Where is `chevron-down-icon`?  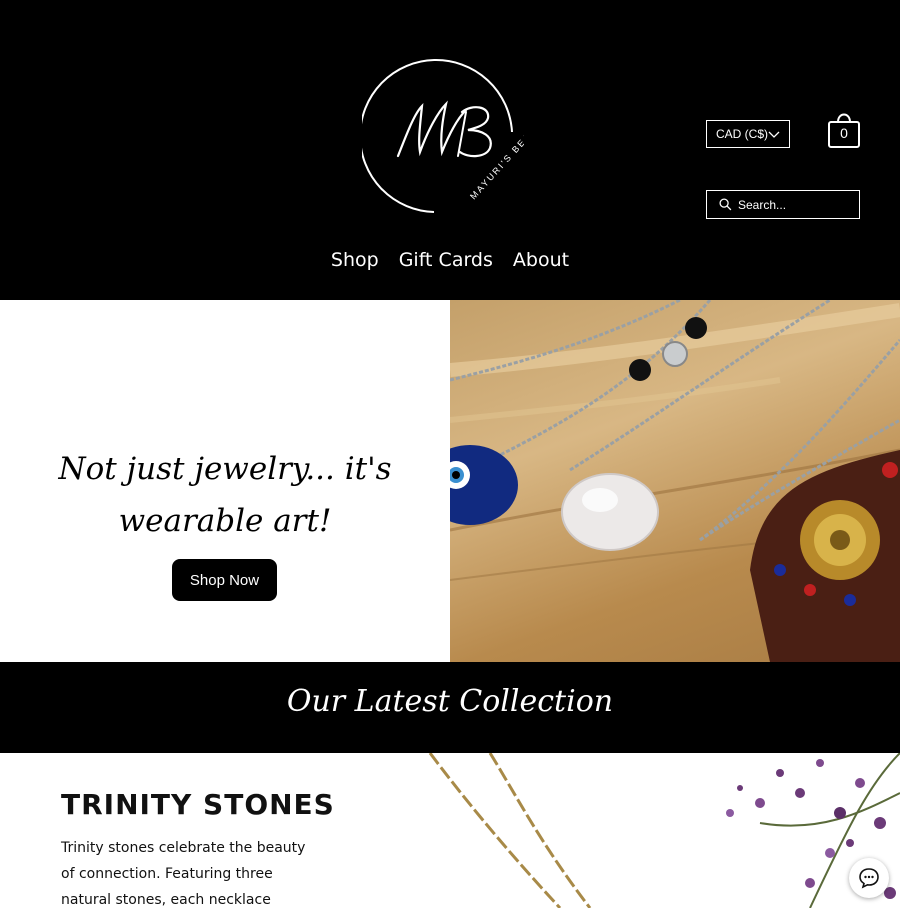 chevron-down-icon is located at coordinates (774, 134).